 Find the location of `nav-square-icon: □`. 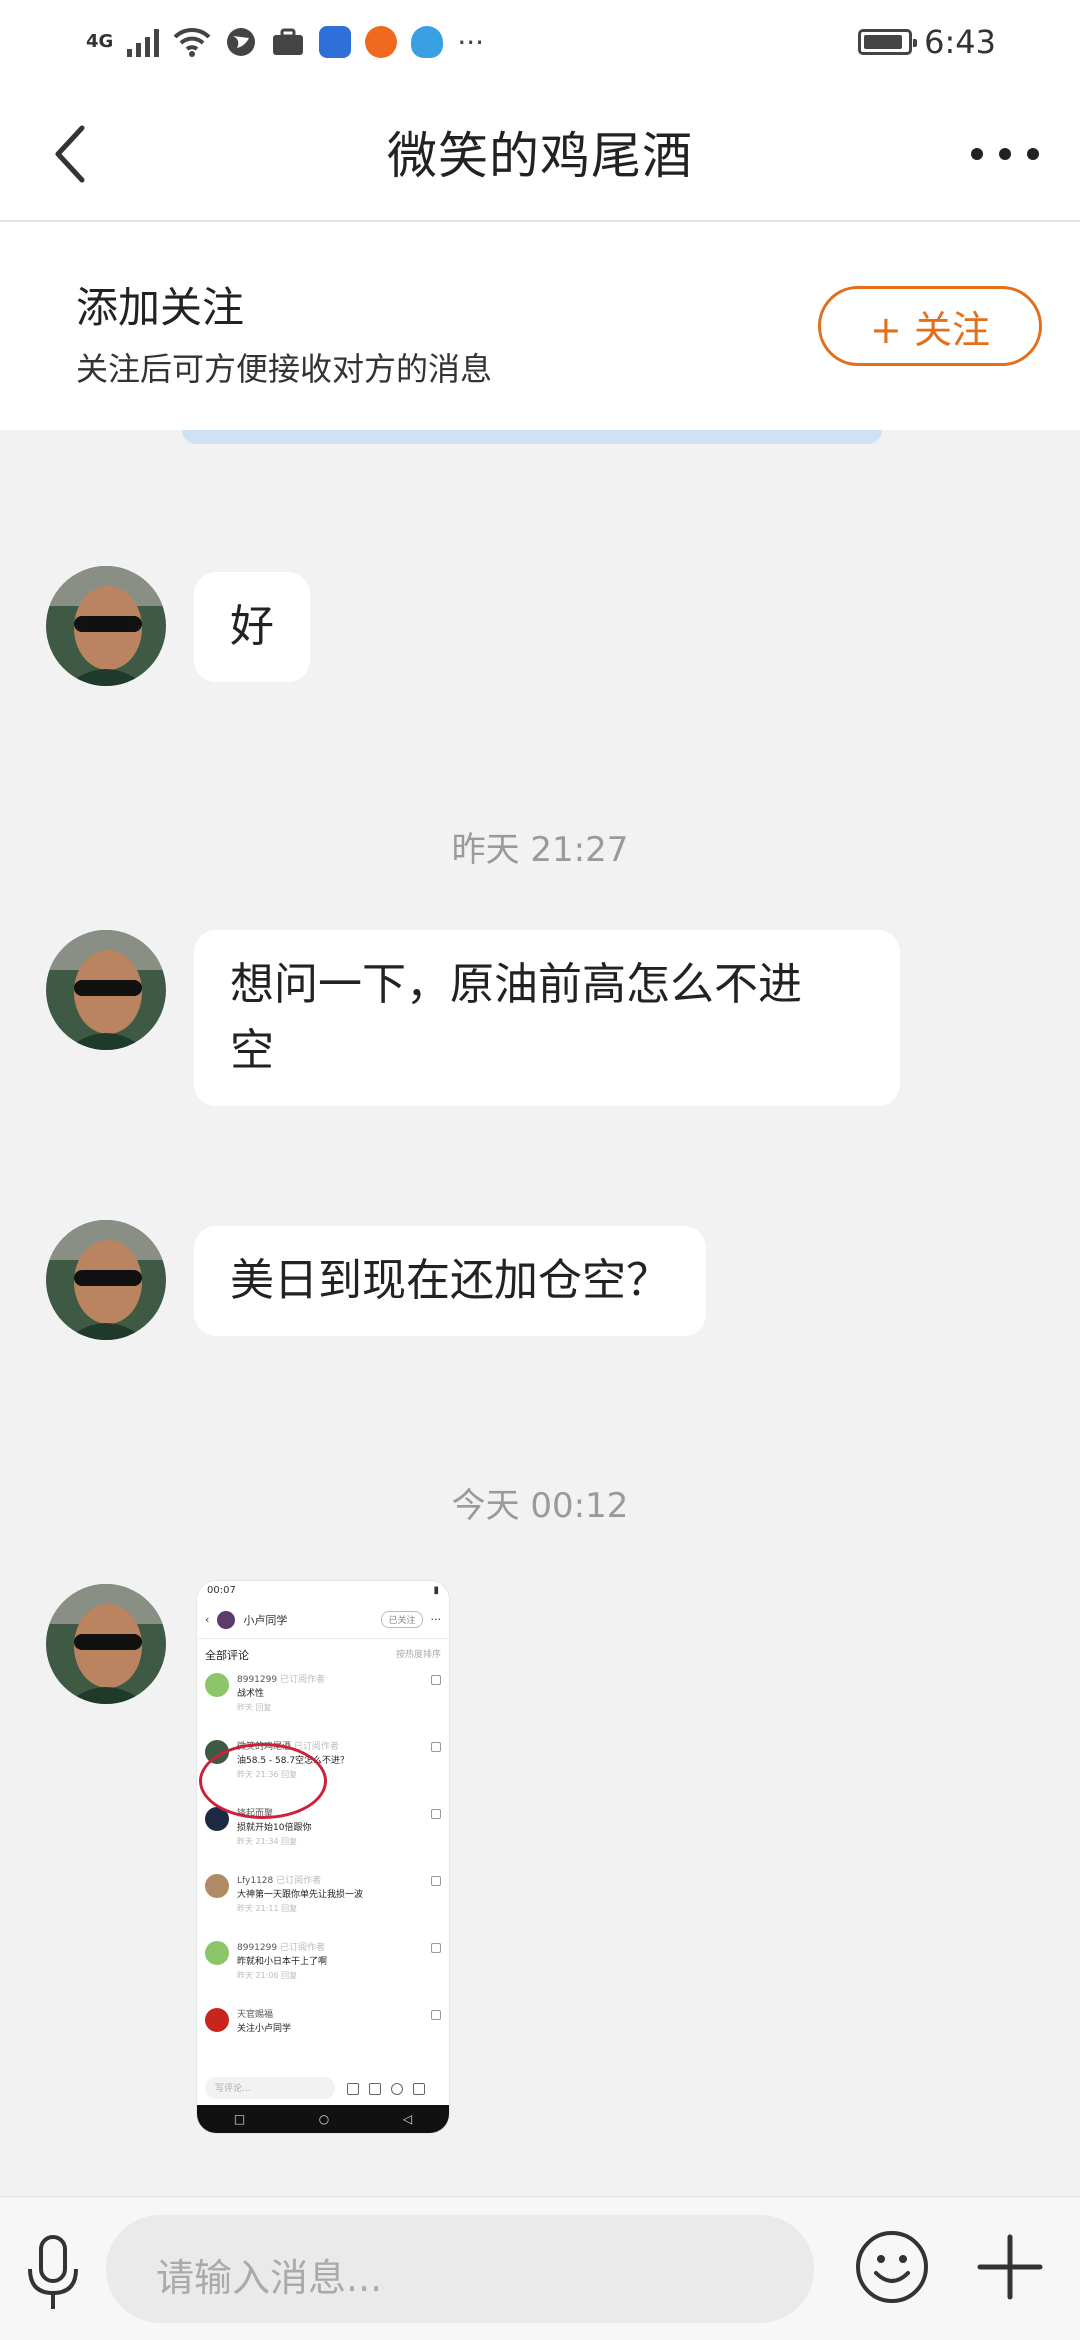

nav-square-icon: □ is located at coordinates (239, 2119).